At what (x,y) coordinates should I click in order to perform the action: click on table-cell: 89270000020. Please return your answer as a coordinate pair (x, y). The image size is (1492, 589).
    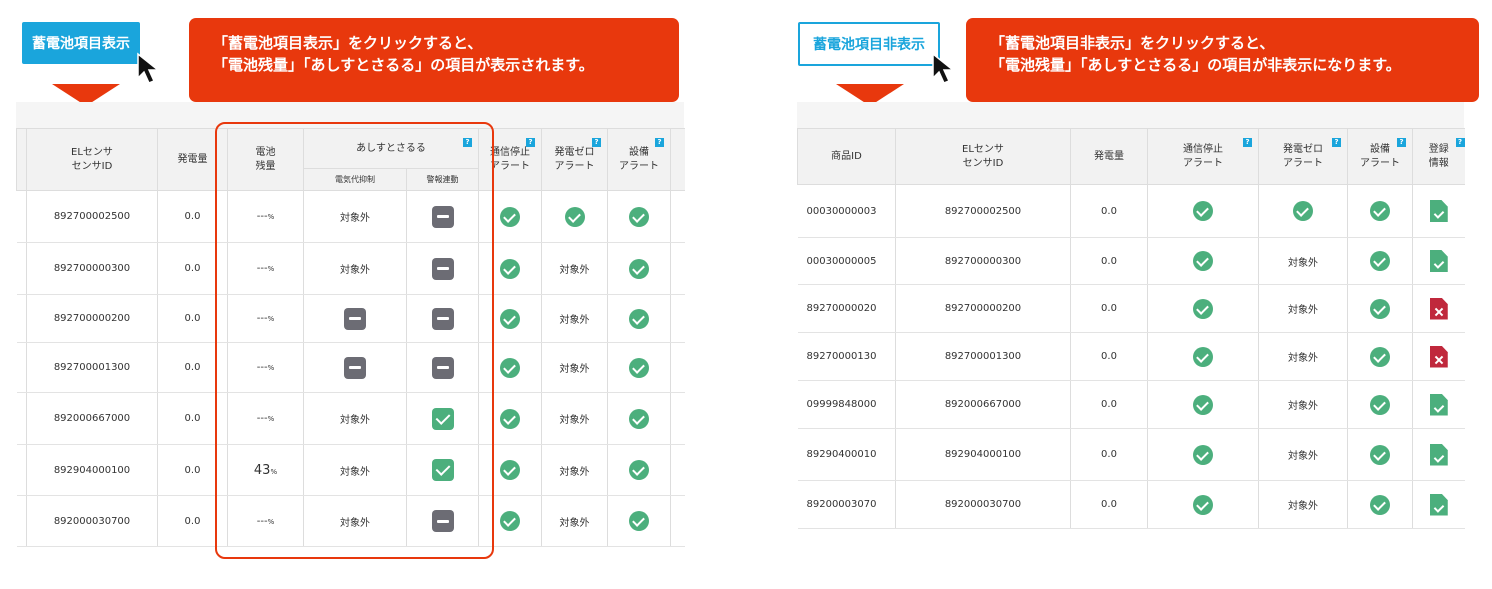
    Looking at the image, I should click on (846, 308).